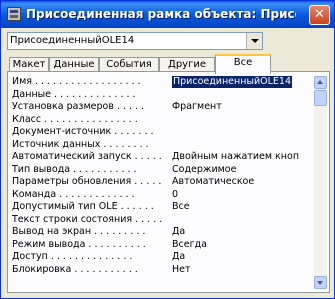 The height and width of the screenshot is (299, 335). What do you see at coordinates (320, 82) in the screenshot?
I see `scroll-up-icon` at bounding box center [320, 82].